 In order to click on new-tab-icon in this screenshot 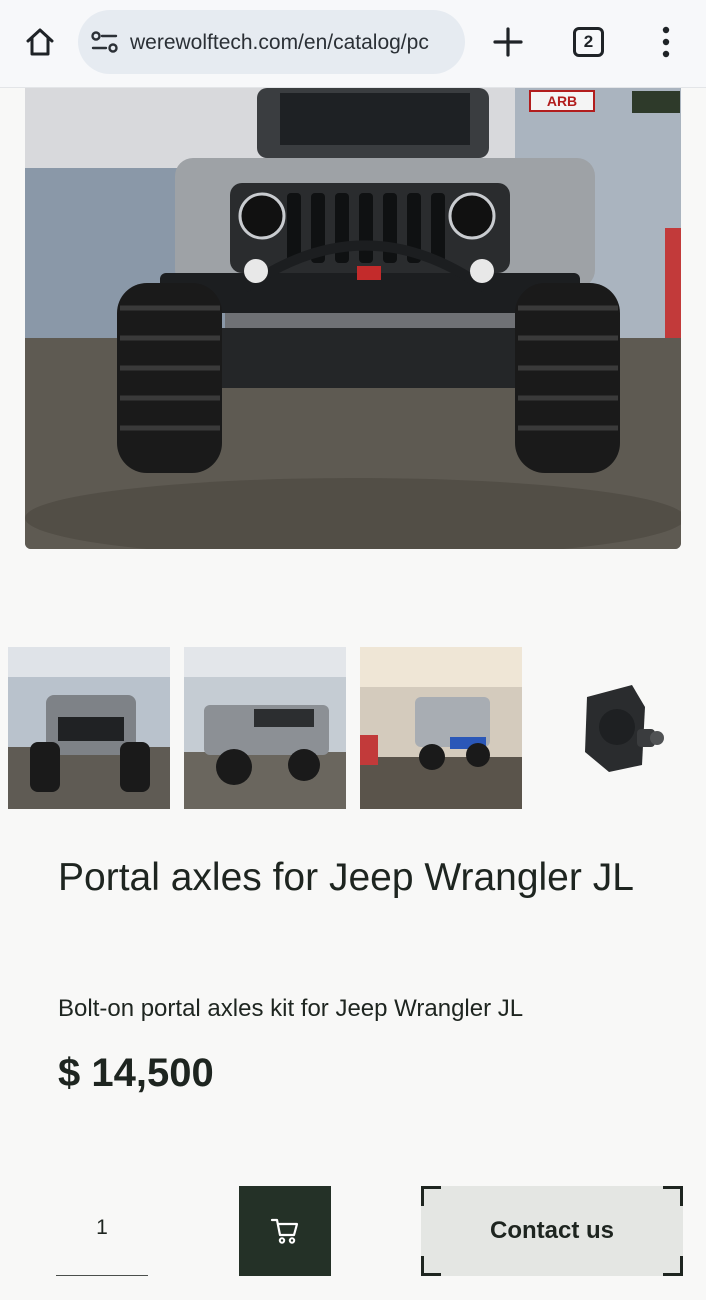, I will do `click(508, 42)`.